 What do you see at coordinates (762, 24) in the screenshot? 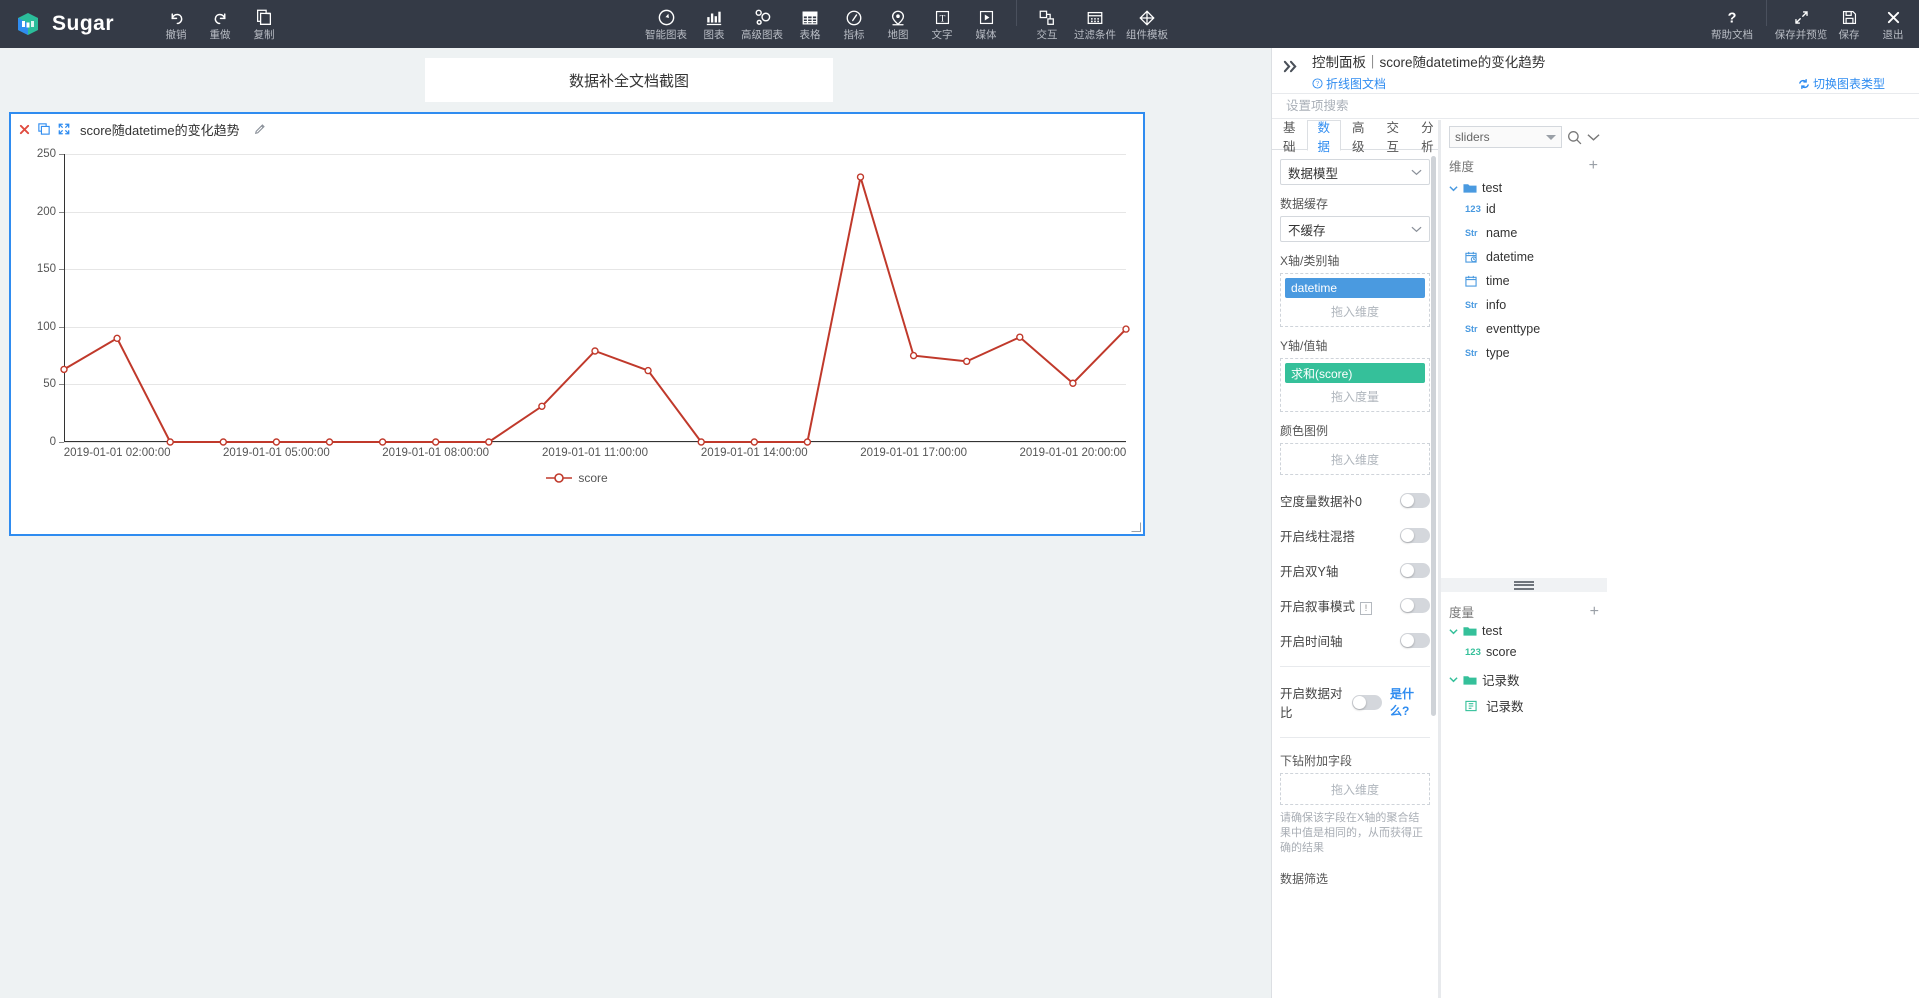
I see `advanced-chart-button: 高级图表` at bounding box center [762, 24].